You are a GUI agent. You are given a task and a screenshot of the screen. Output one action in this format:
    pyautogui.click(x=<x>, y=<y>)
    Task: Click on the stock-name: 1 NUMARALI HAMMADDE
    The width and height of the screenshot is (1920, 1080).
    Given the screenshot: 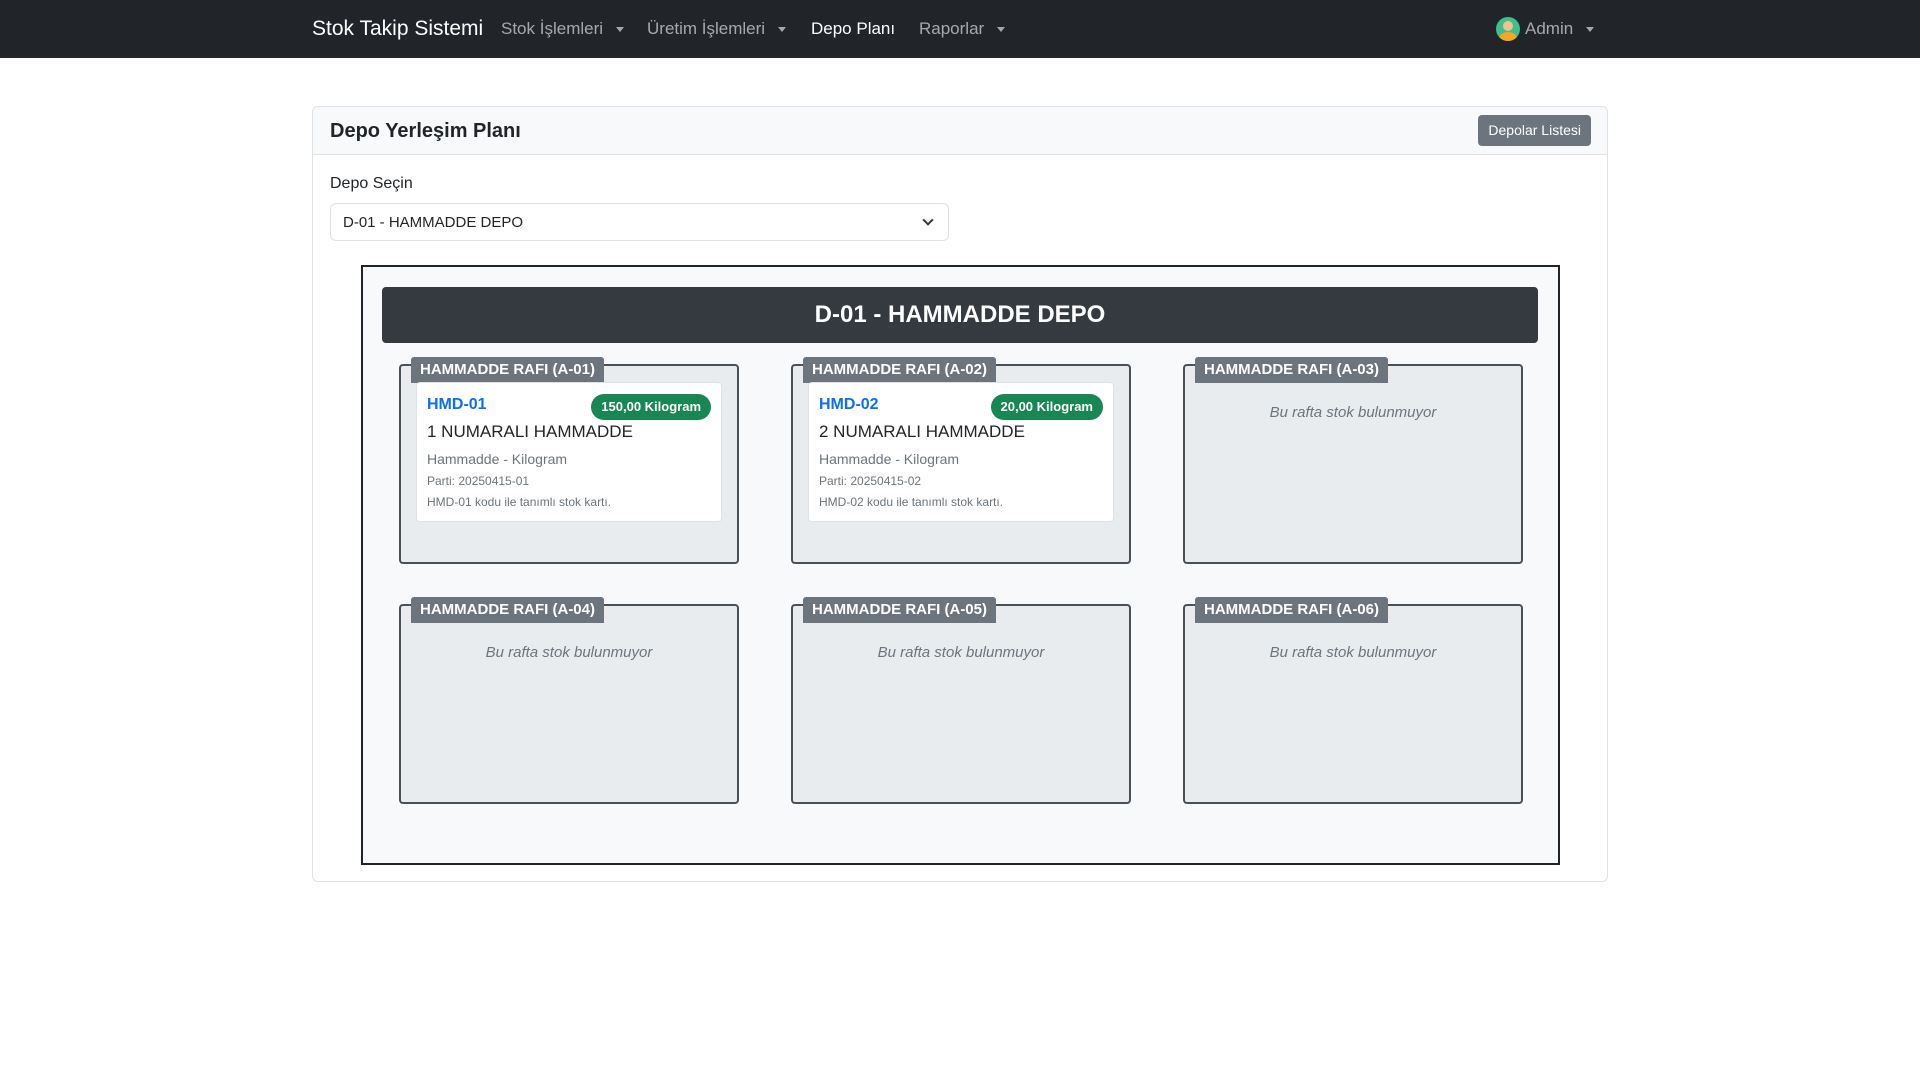 What is the action you would take?
    pyautogui.click(x=530, y=431)
    